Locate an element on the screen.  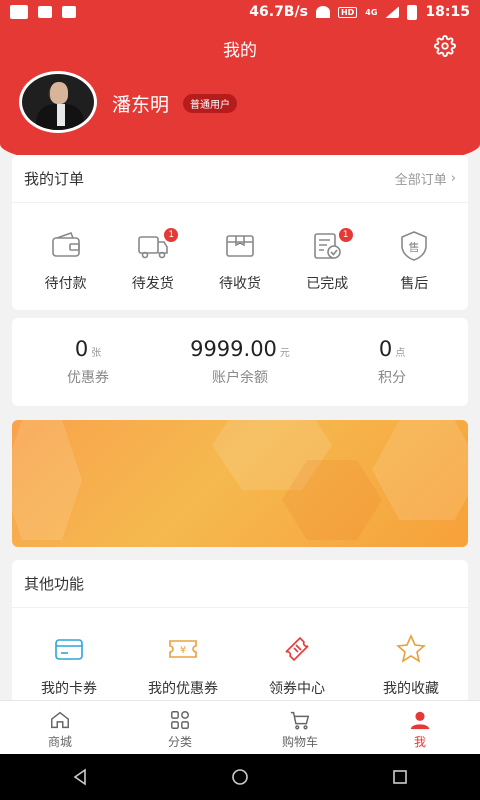
recents-icon is located at coordinates (400, 777).